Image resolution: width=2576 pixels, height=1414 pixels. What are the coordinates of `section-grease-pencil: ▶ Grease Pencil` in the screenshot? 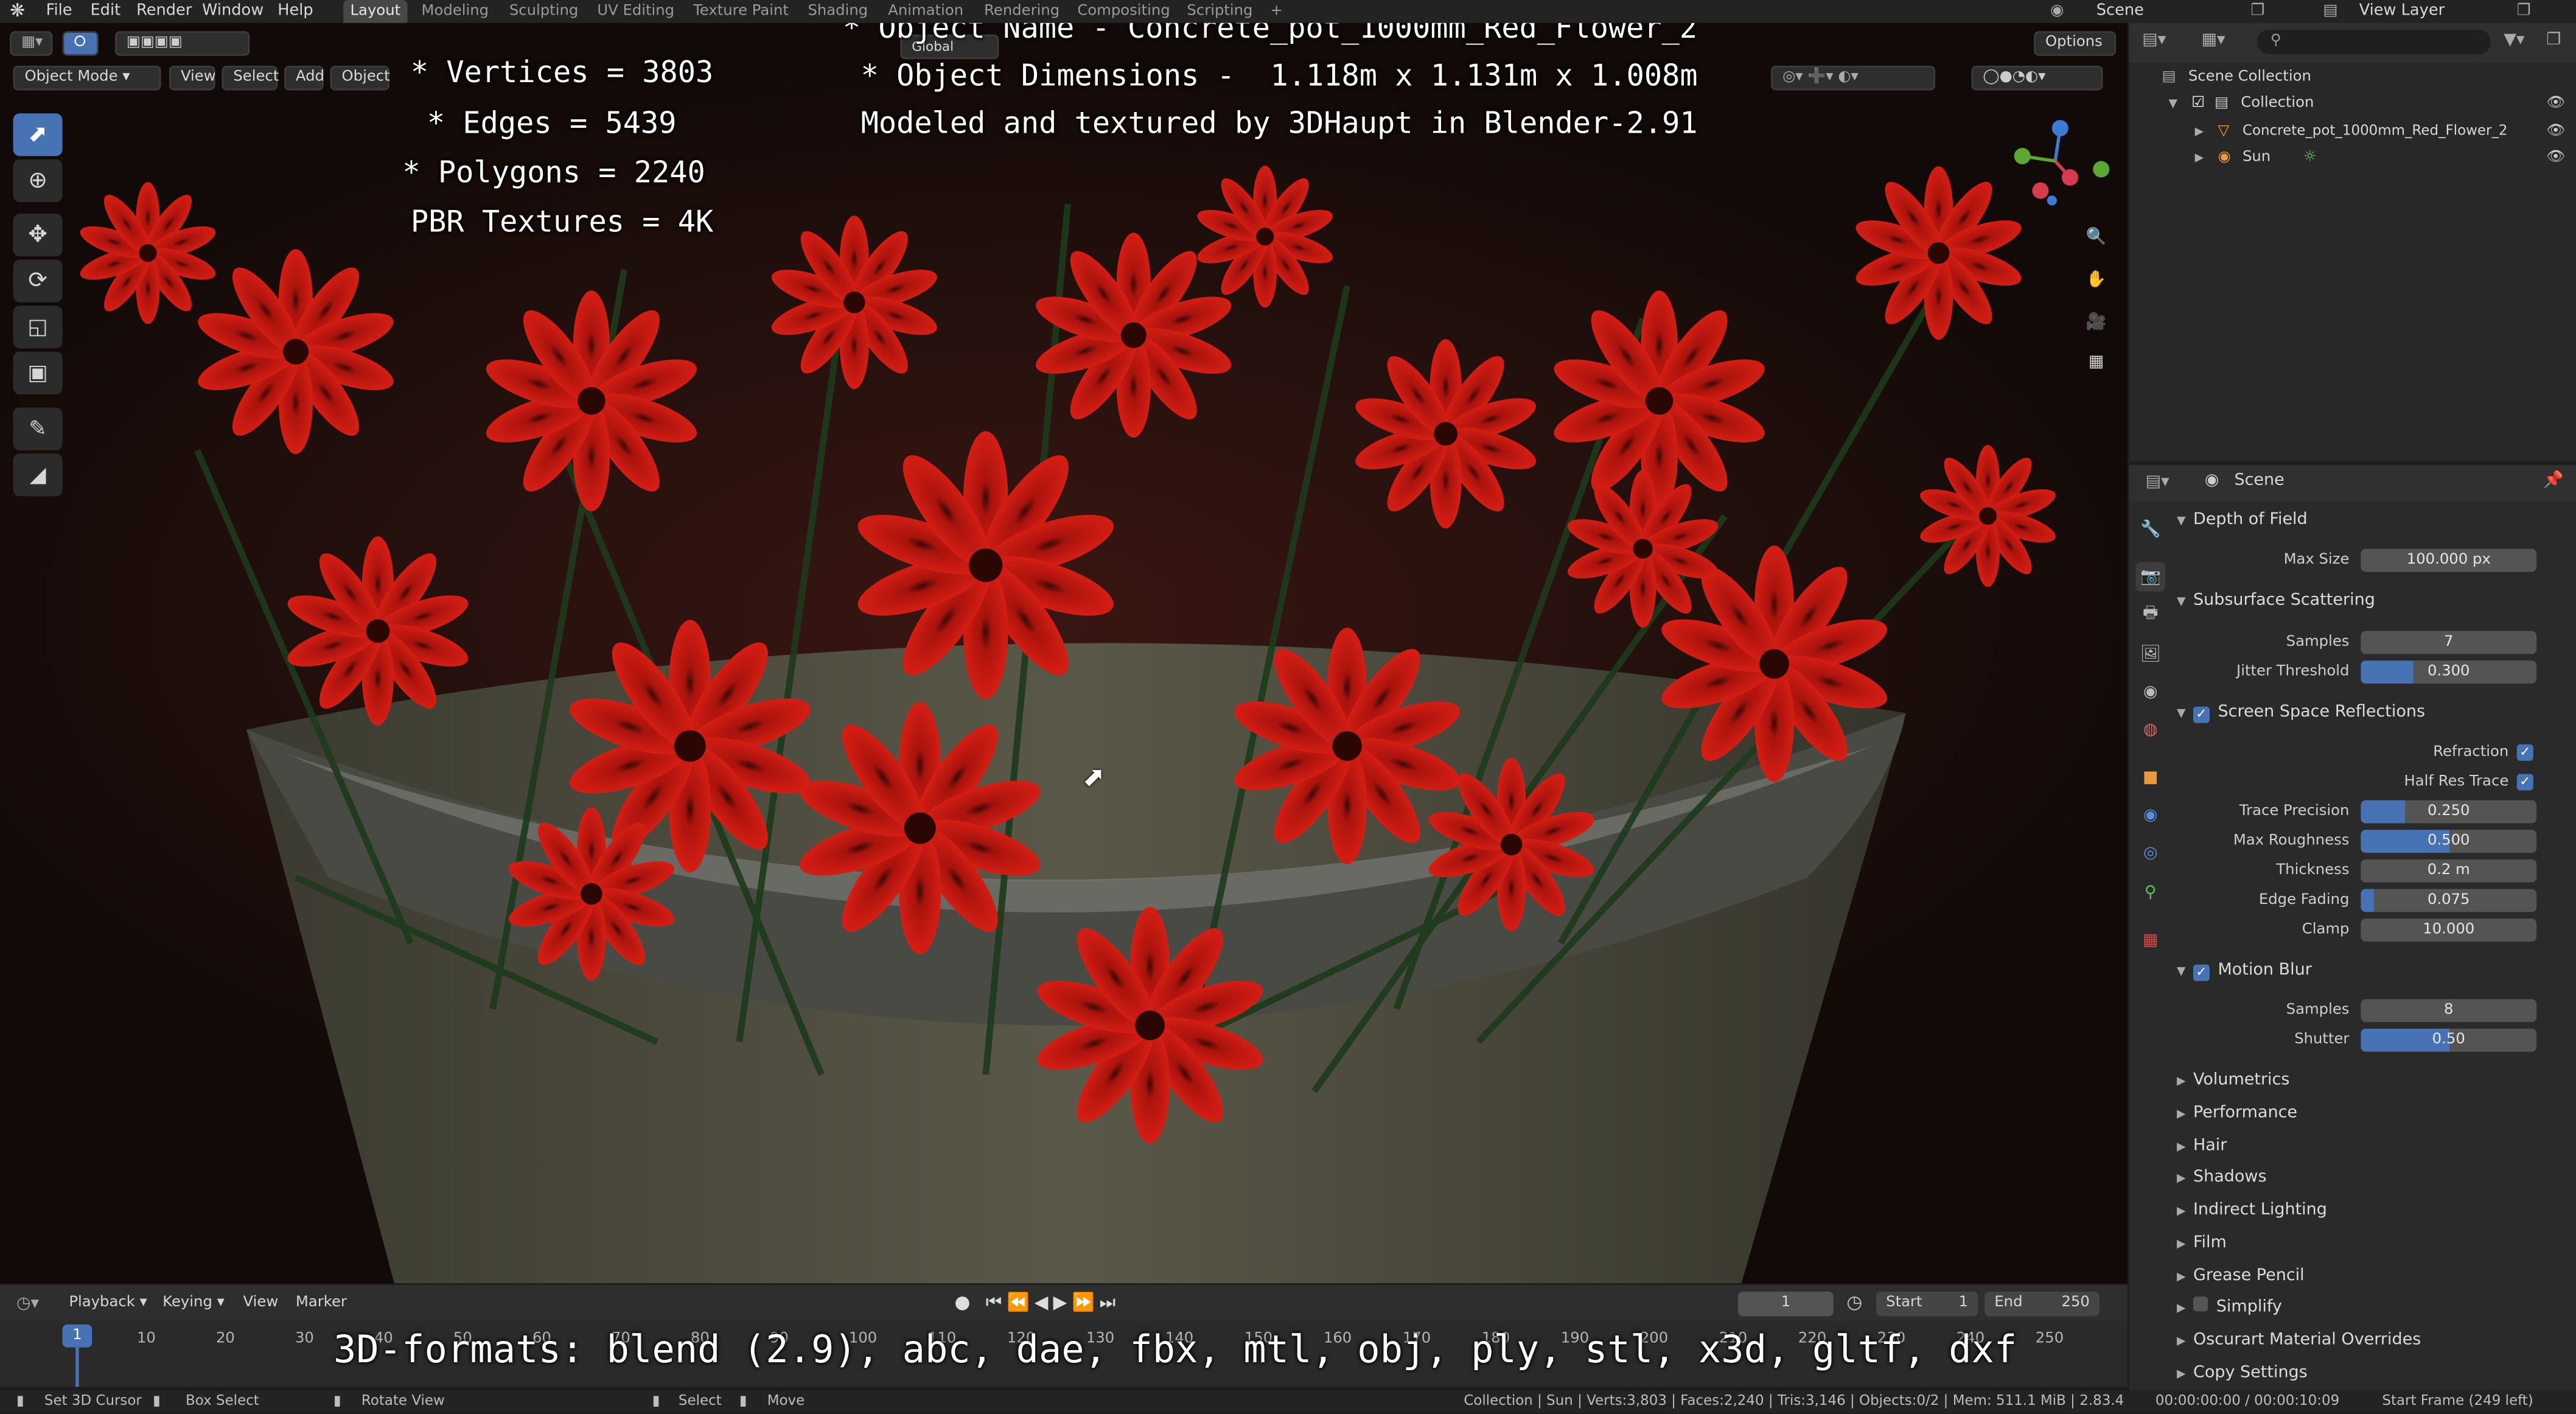 It's located at (2241, 1277).